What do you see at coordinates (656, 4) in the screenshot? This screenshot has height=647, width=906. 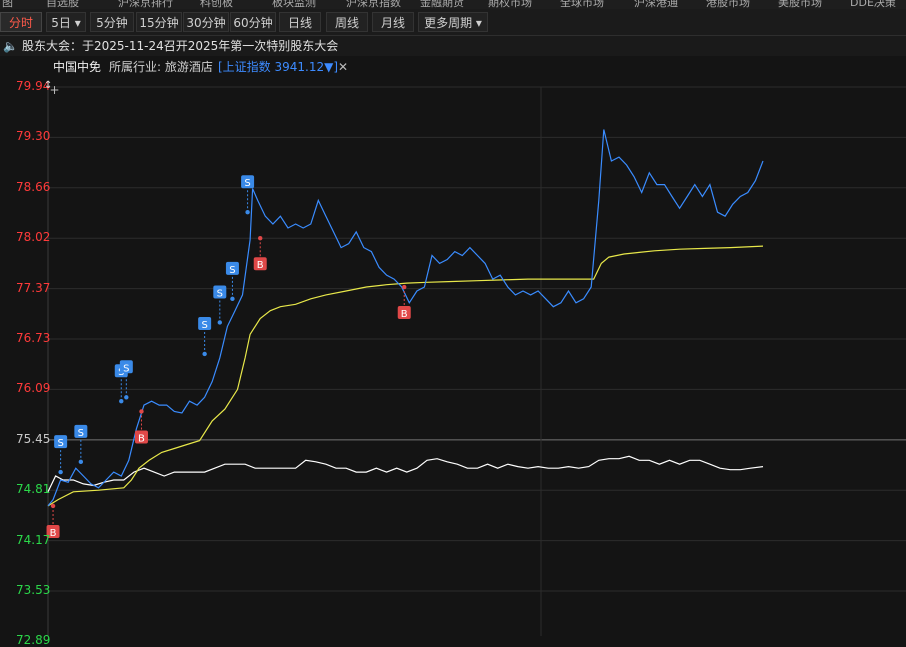 I see `top-tab: 沪深港通` at bounding box center [656, 4].